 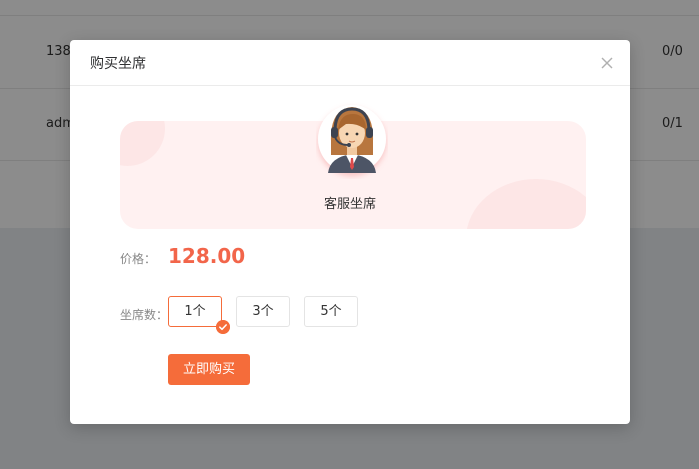 I want to click on customer-service-agent-icon, so click(x=352, y=139).